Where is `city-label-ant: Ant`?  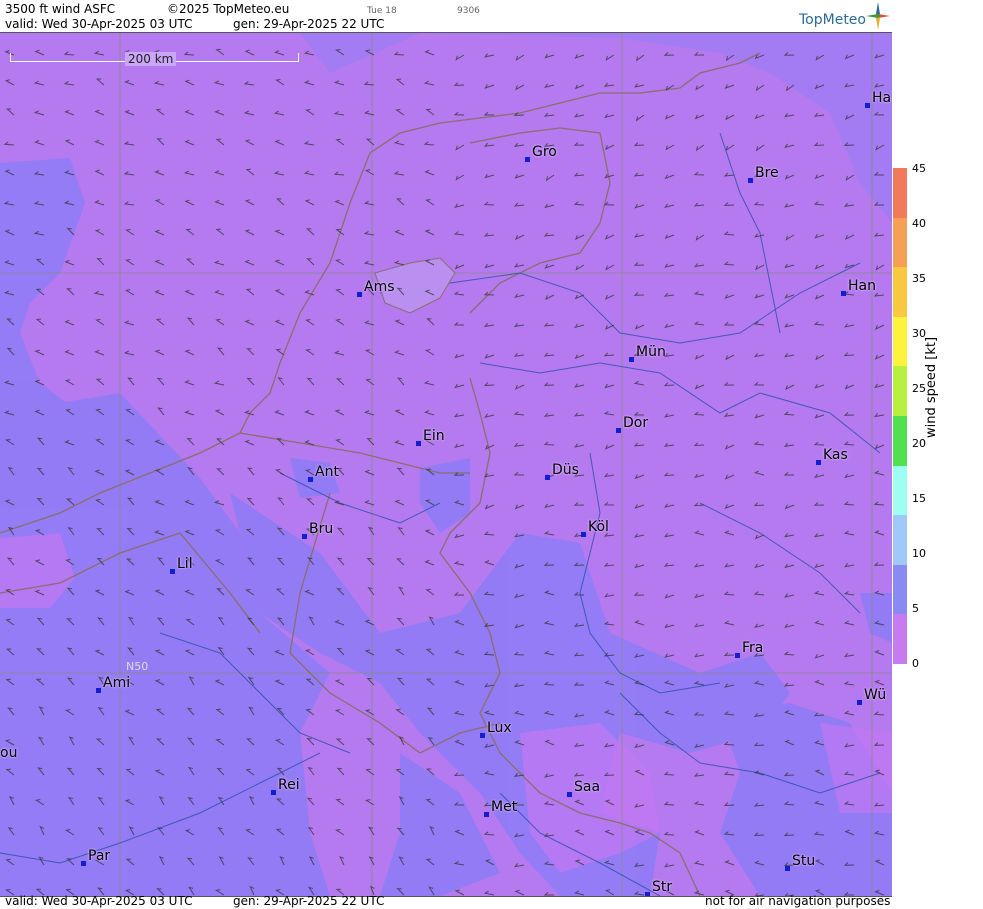
city-label-ant: Ant is located at coordinates (323, 473).